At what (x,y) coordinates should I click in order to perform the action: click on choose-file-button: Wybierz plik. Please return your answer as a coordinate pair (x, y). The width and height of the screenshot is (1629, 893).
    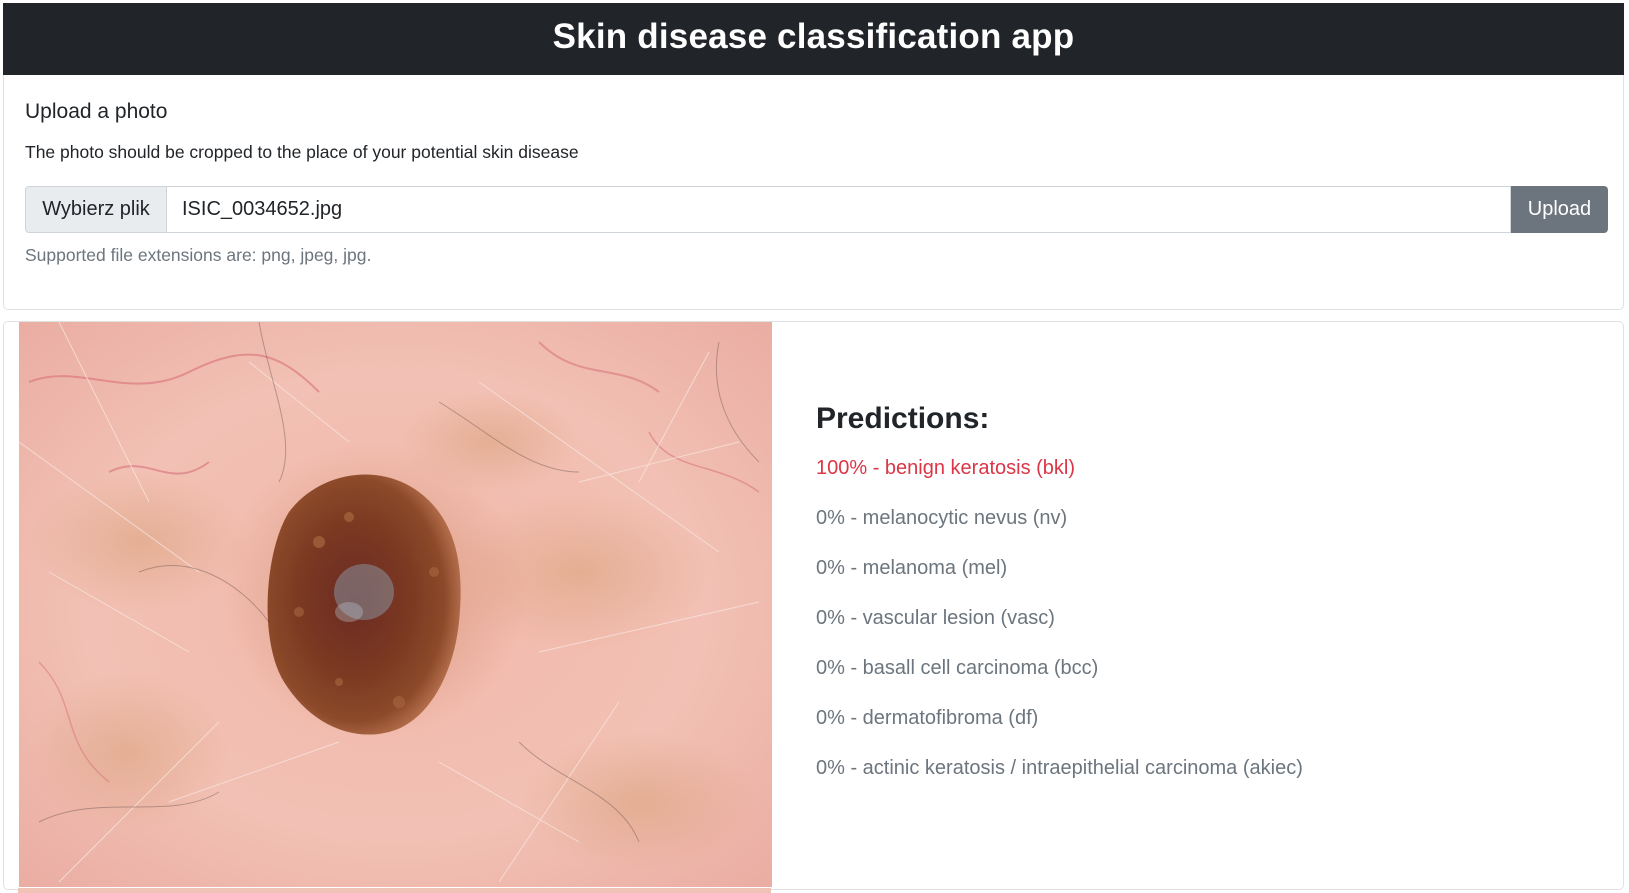
    Looking at the image, I should click on (96, 209).